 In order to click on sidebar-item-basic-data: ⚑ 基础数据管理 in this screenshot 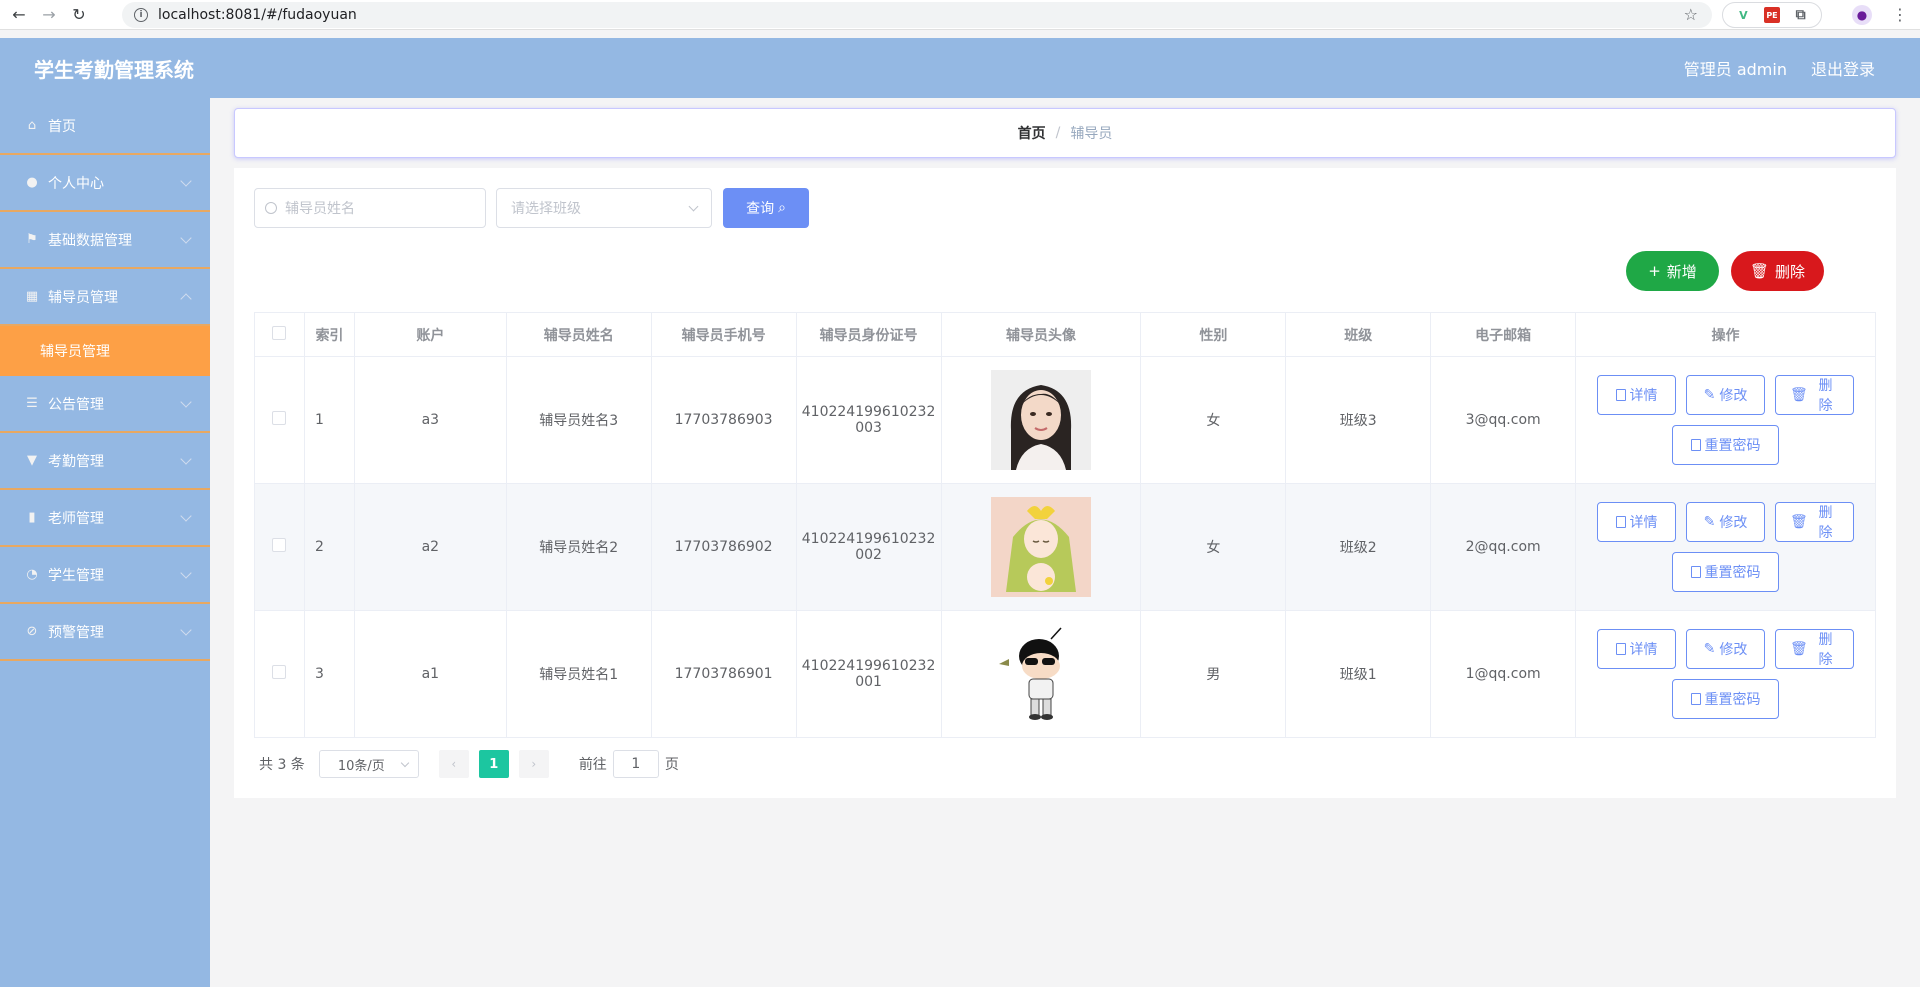, I will do `click(105, 240)`.